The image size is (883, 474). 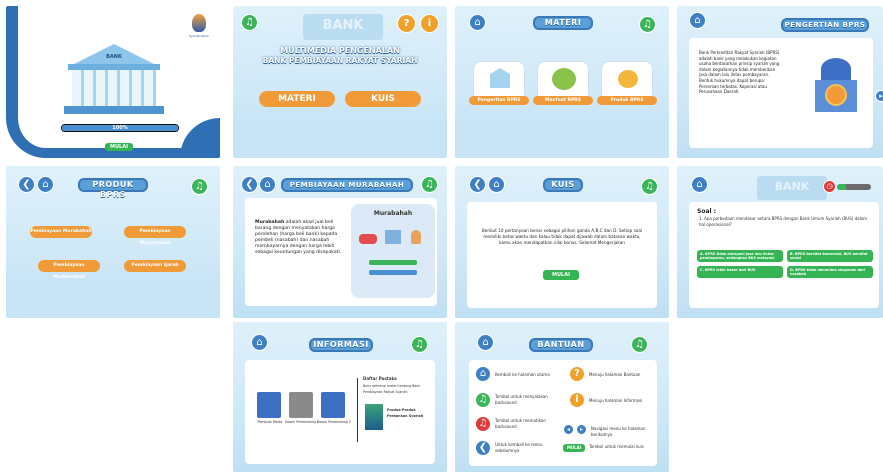 I want to click on help-item-mulai: Tombol untuk memulai kuis, so click(x=616, y=446).